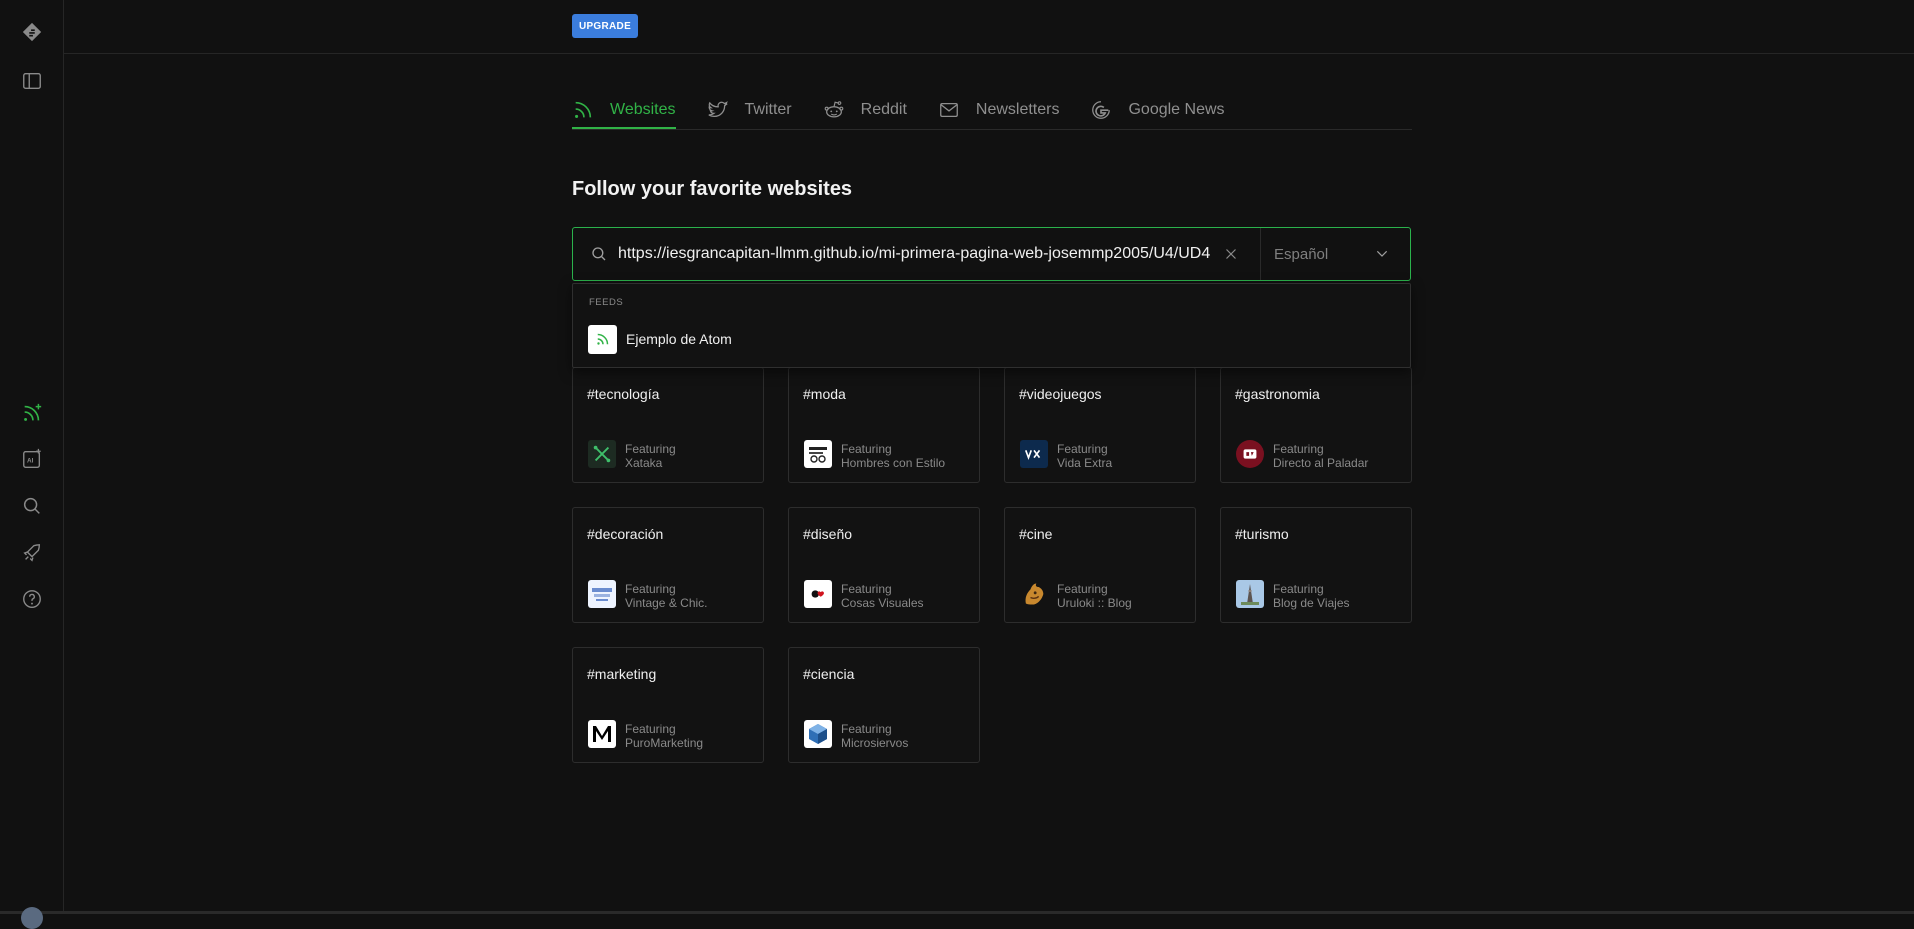 This screenshot has width=1914, height=929. What do you see at coordinates (32, 81) in the screenshot?
I see `panel-toggle-icon` at bounding box center [32, 81].